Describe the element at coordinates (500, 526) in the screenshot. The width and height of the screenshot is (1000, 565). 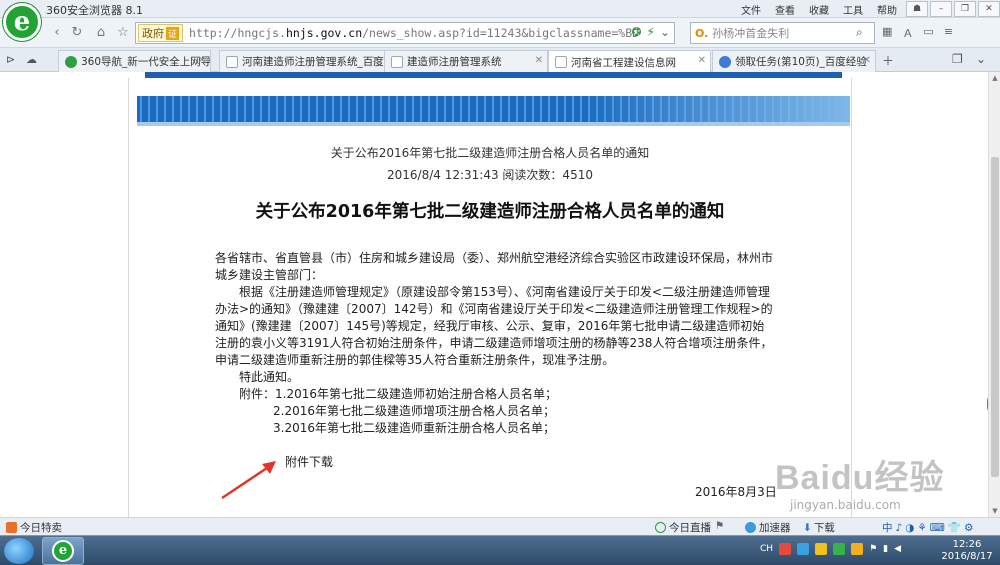
I see `status-bar: 今日特卖 今日直播 ⚑ 加速器 ⬇ 下载 中♪◑⚘⌨👕⚙` at that location.